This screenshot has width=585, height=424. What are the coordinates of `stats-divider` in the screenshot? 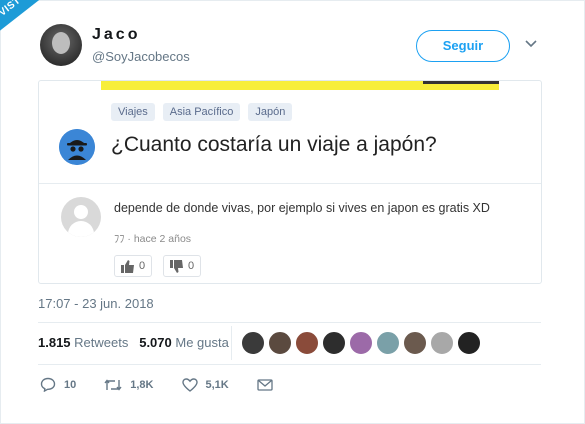 It's located at (231, 343).